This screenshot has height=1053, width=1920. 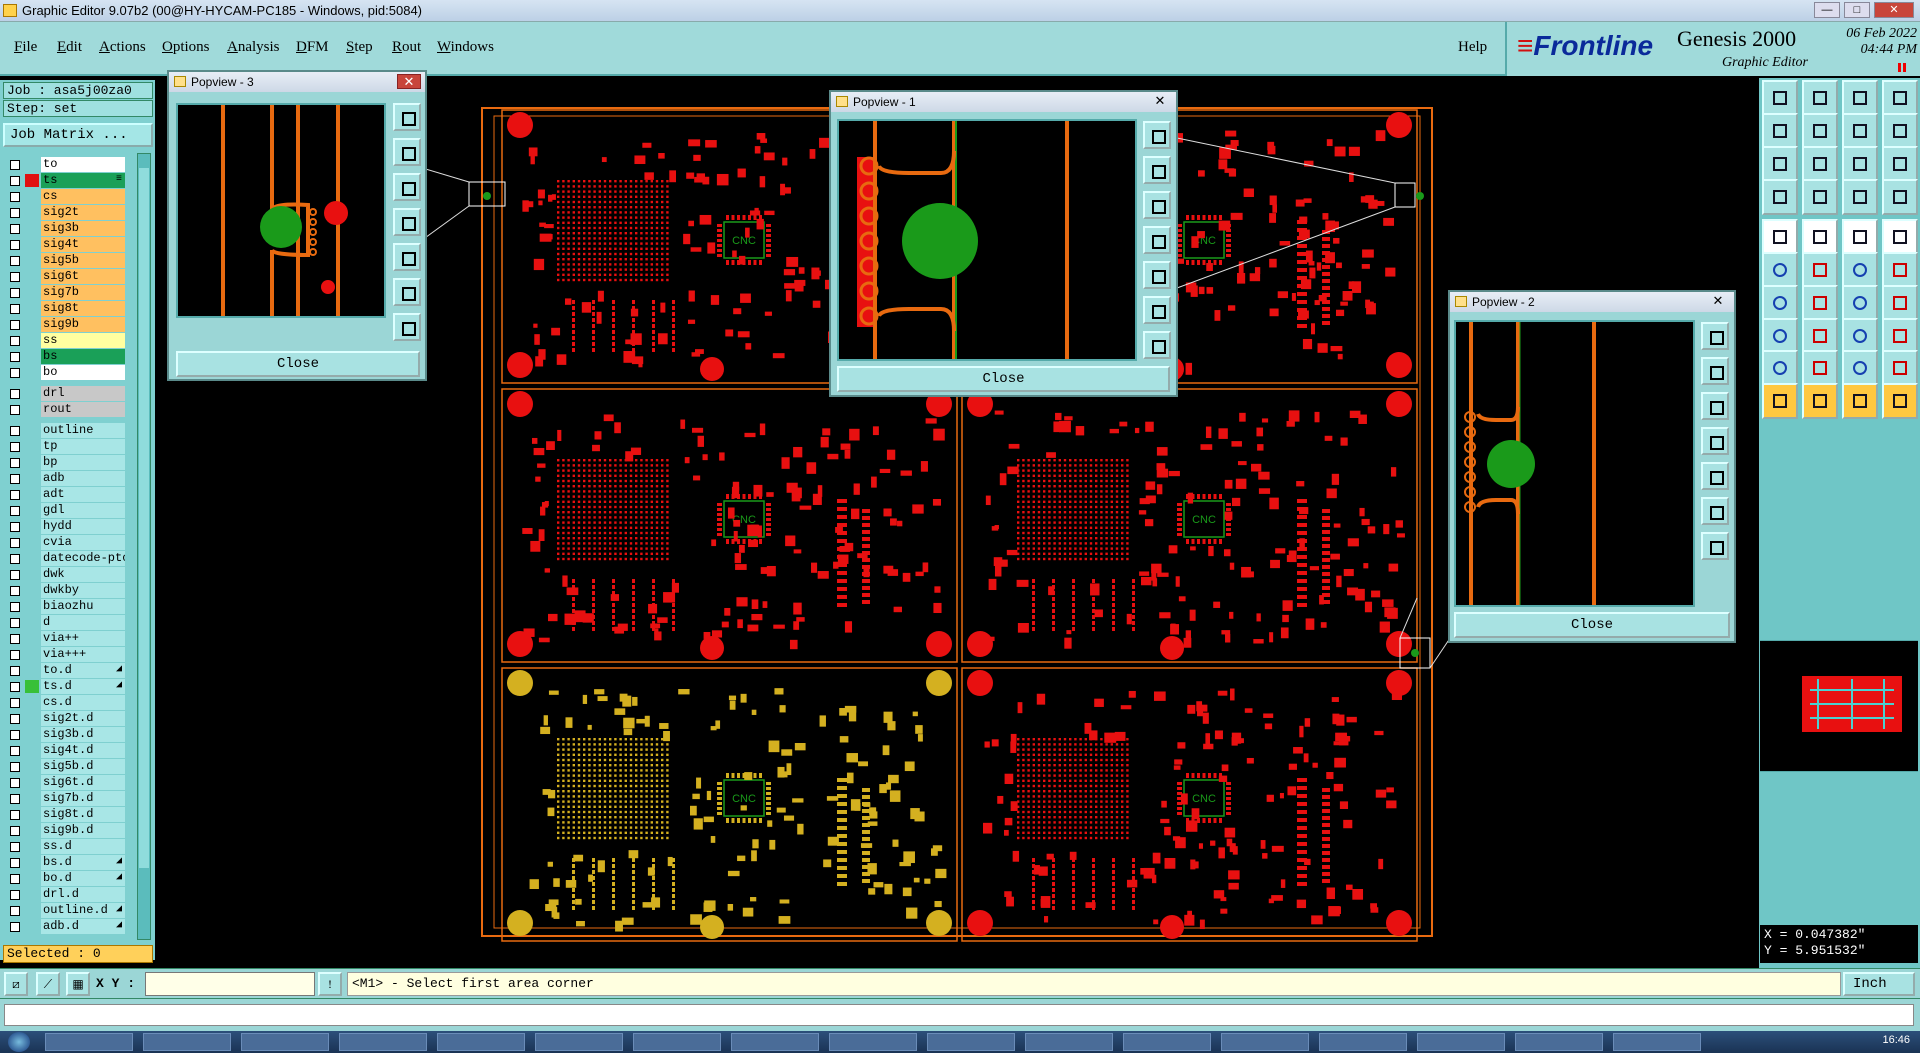 I want to click on layer-row: bp, so click(x=64, y=462).